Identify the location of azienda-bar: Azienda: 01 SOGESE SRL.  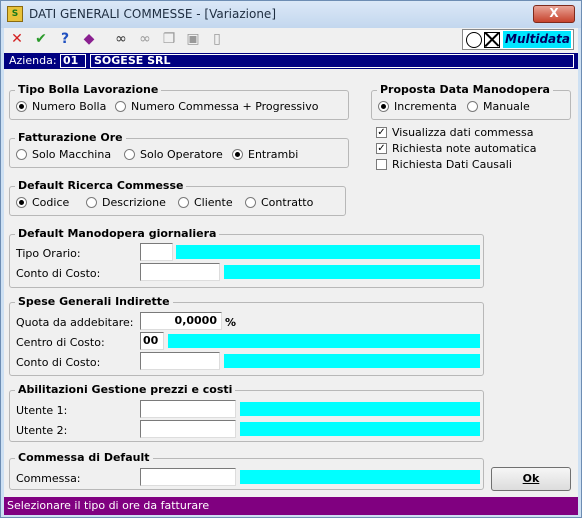
(291, 61).